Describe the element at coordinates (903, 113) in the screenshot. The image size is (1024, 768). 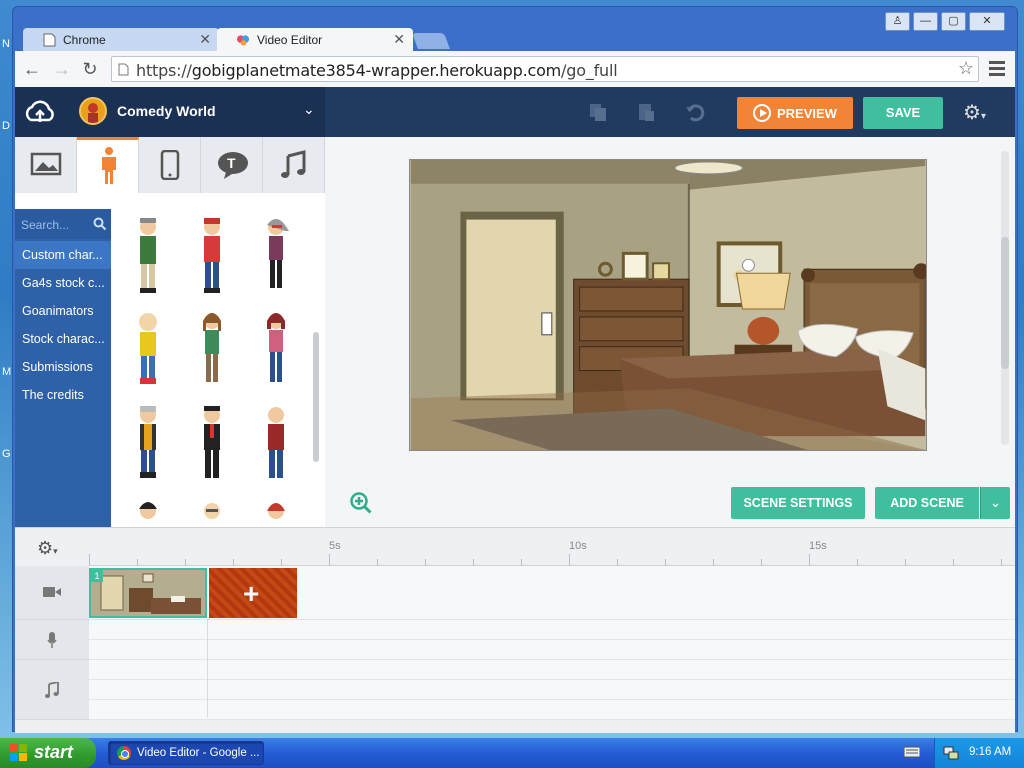
I see `save-button: SAVE` at that location.